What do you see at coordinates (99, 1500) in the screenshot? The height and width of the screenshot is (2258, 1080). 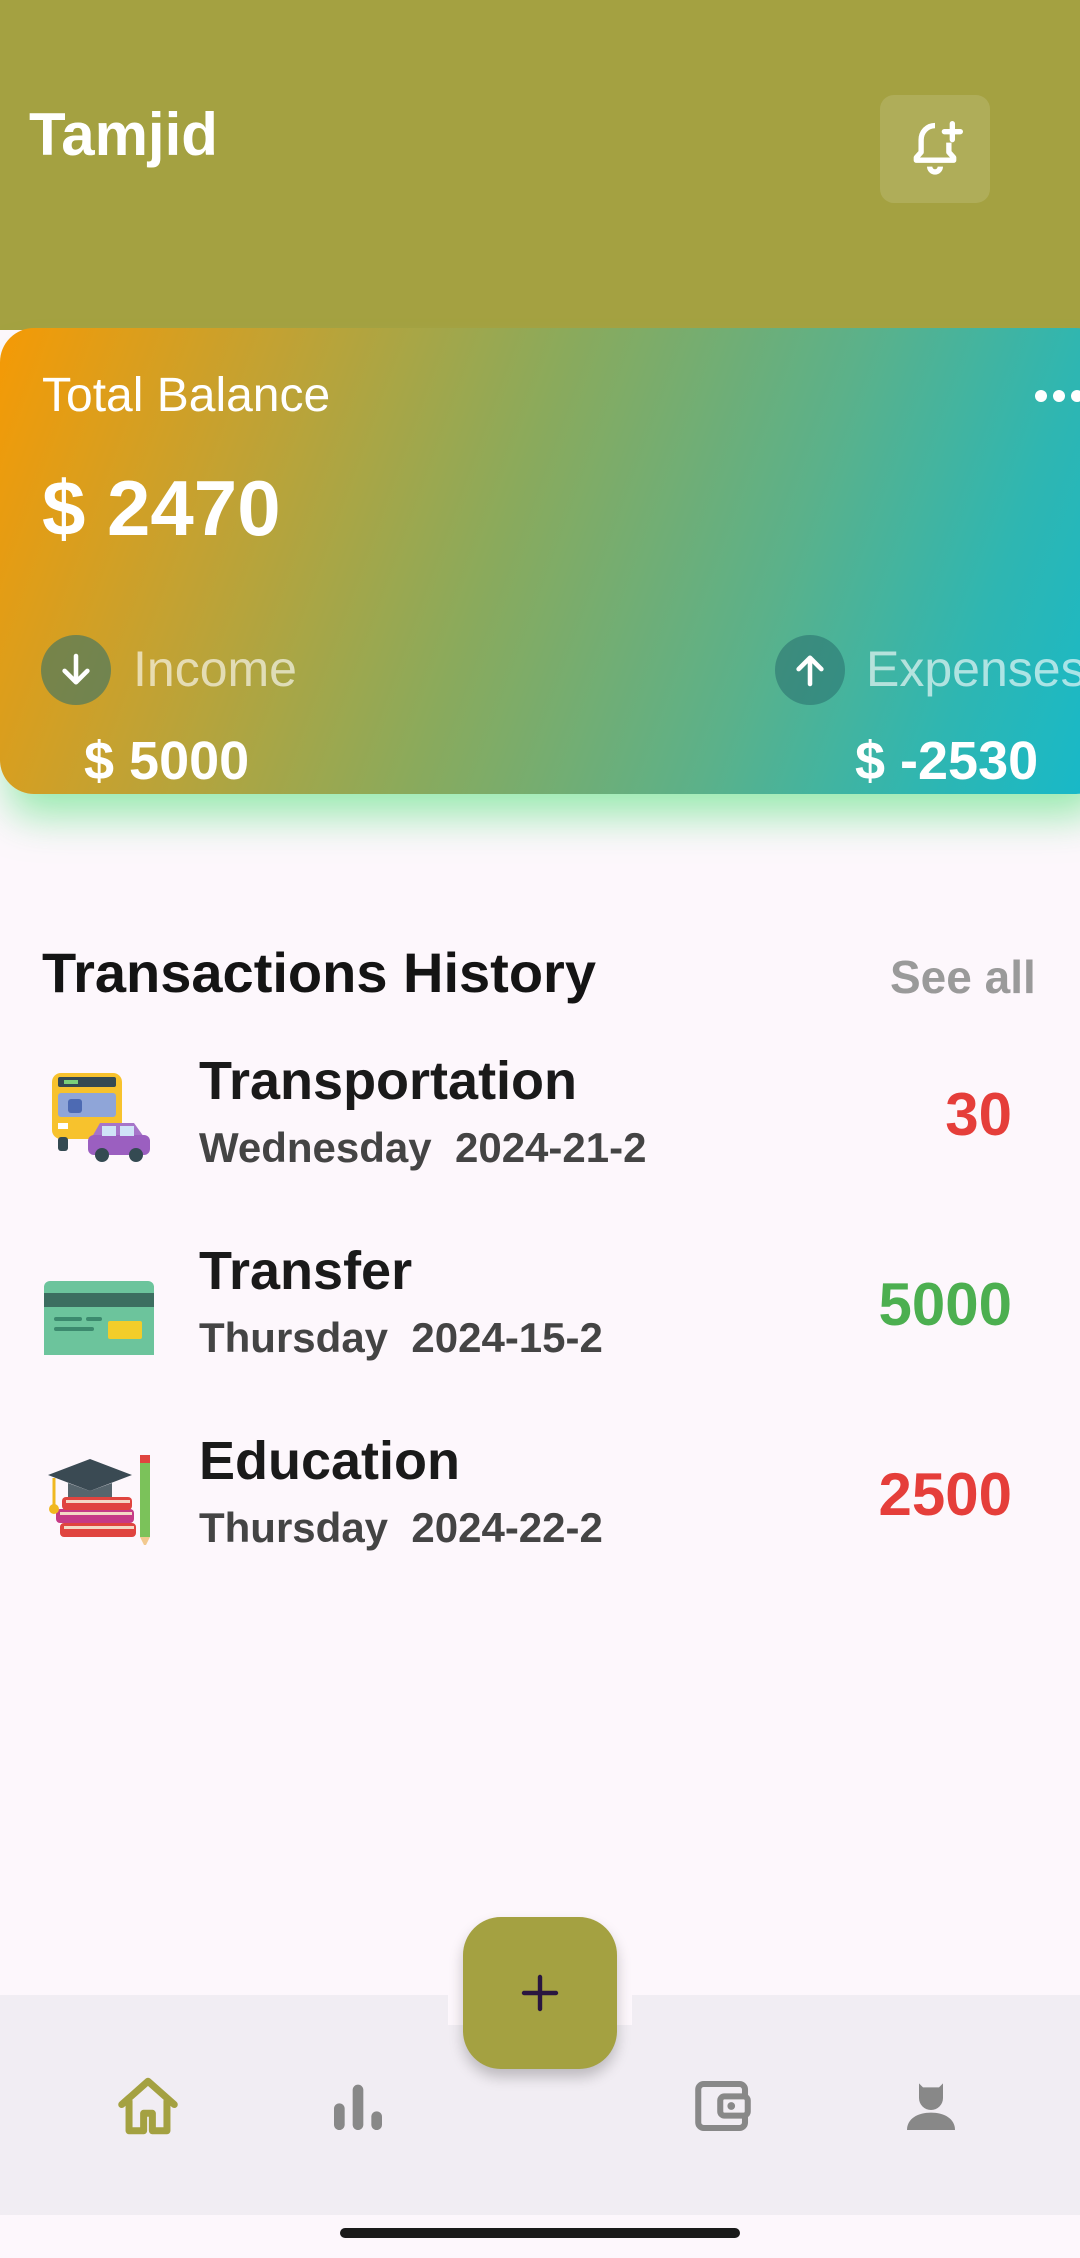 I see `education-icon` at bounding box center [99, 1500].